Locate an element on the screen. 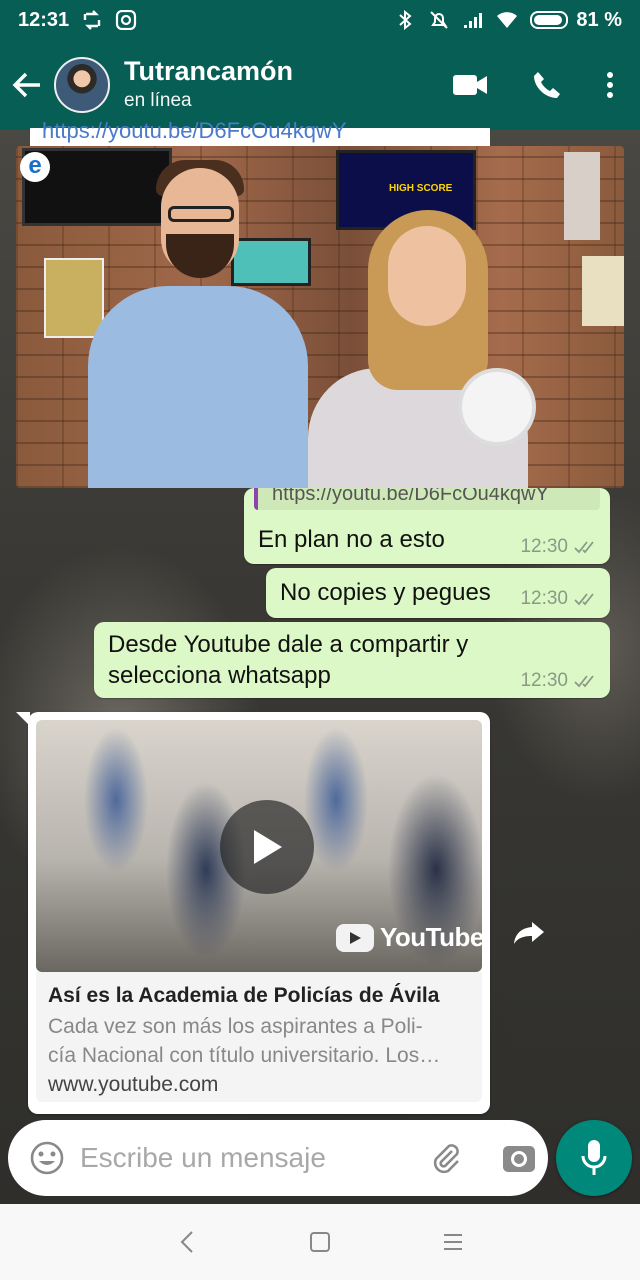  device-in-hand is located at coordinates (497, 407).